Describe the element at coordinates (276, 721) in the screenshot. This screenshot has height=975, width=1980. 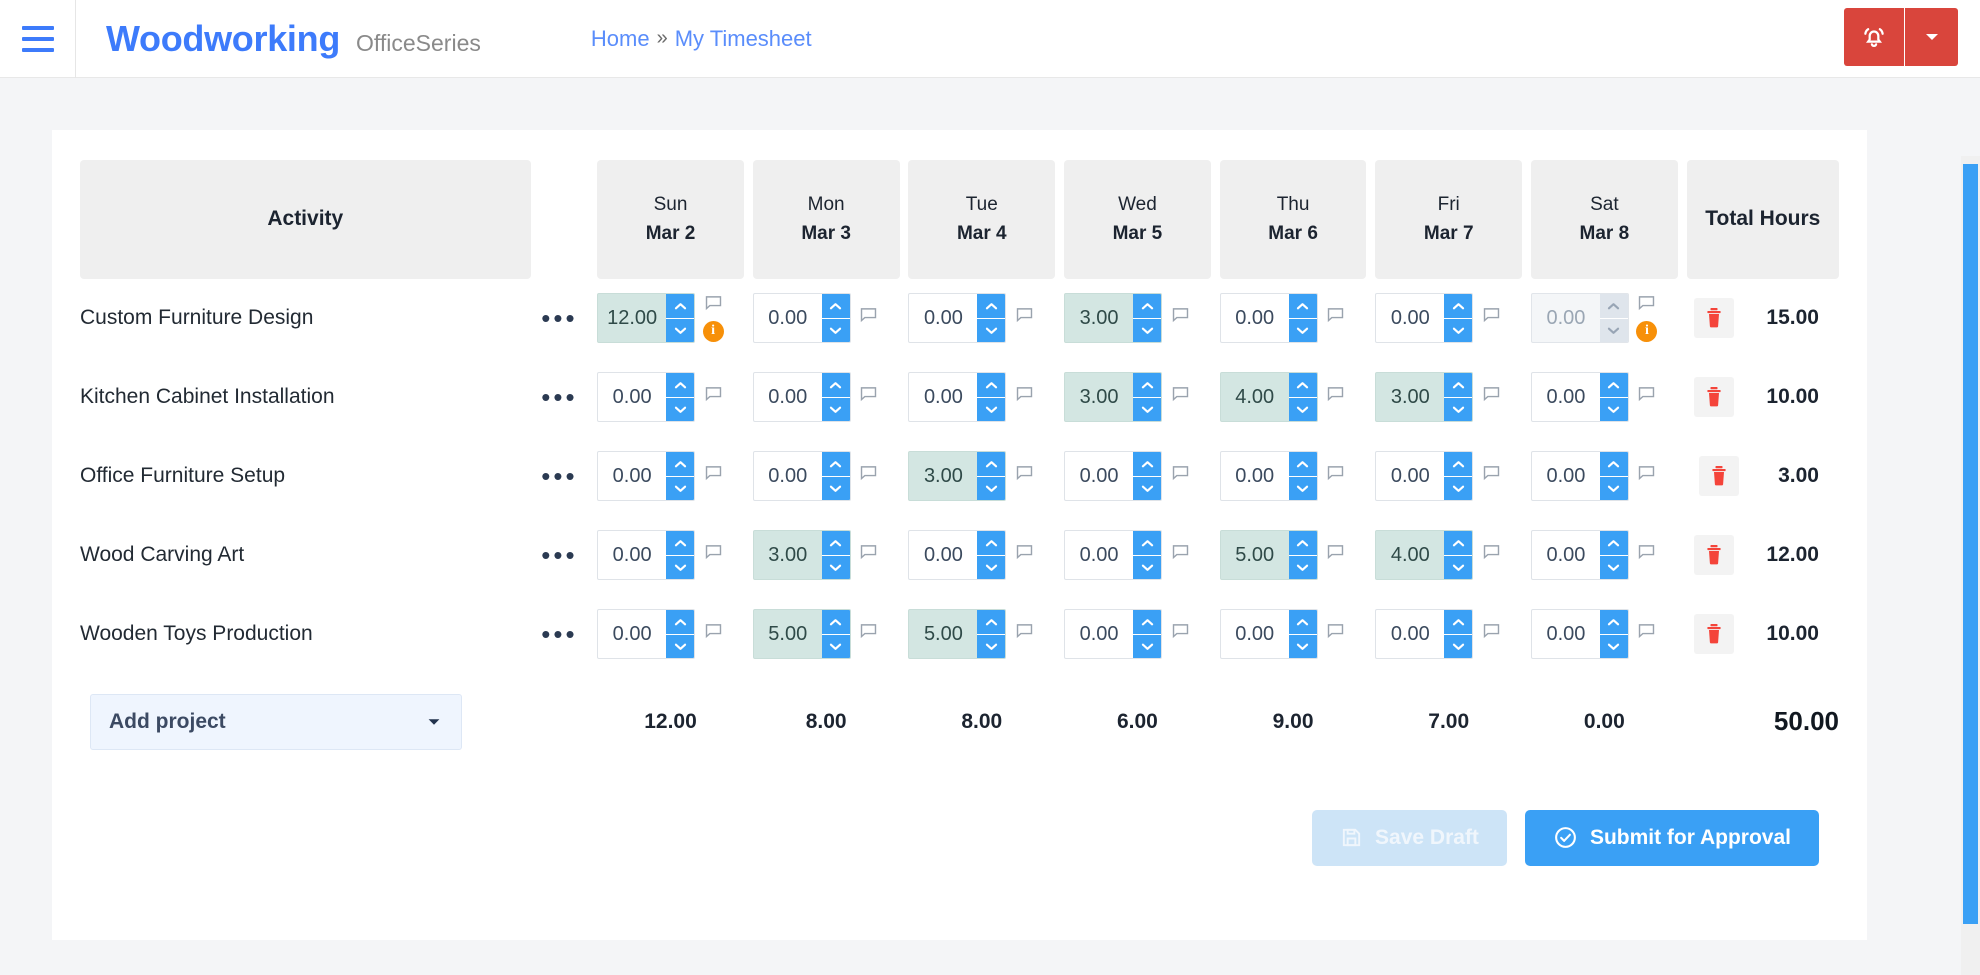
I see `add-project-dropdown: Add project` at that location.